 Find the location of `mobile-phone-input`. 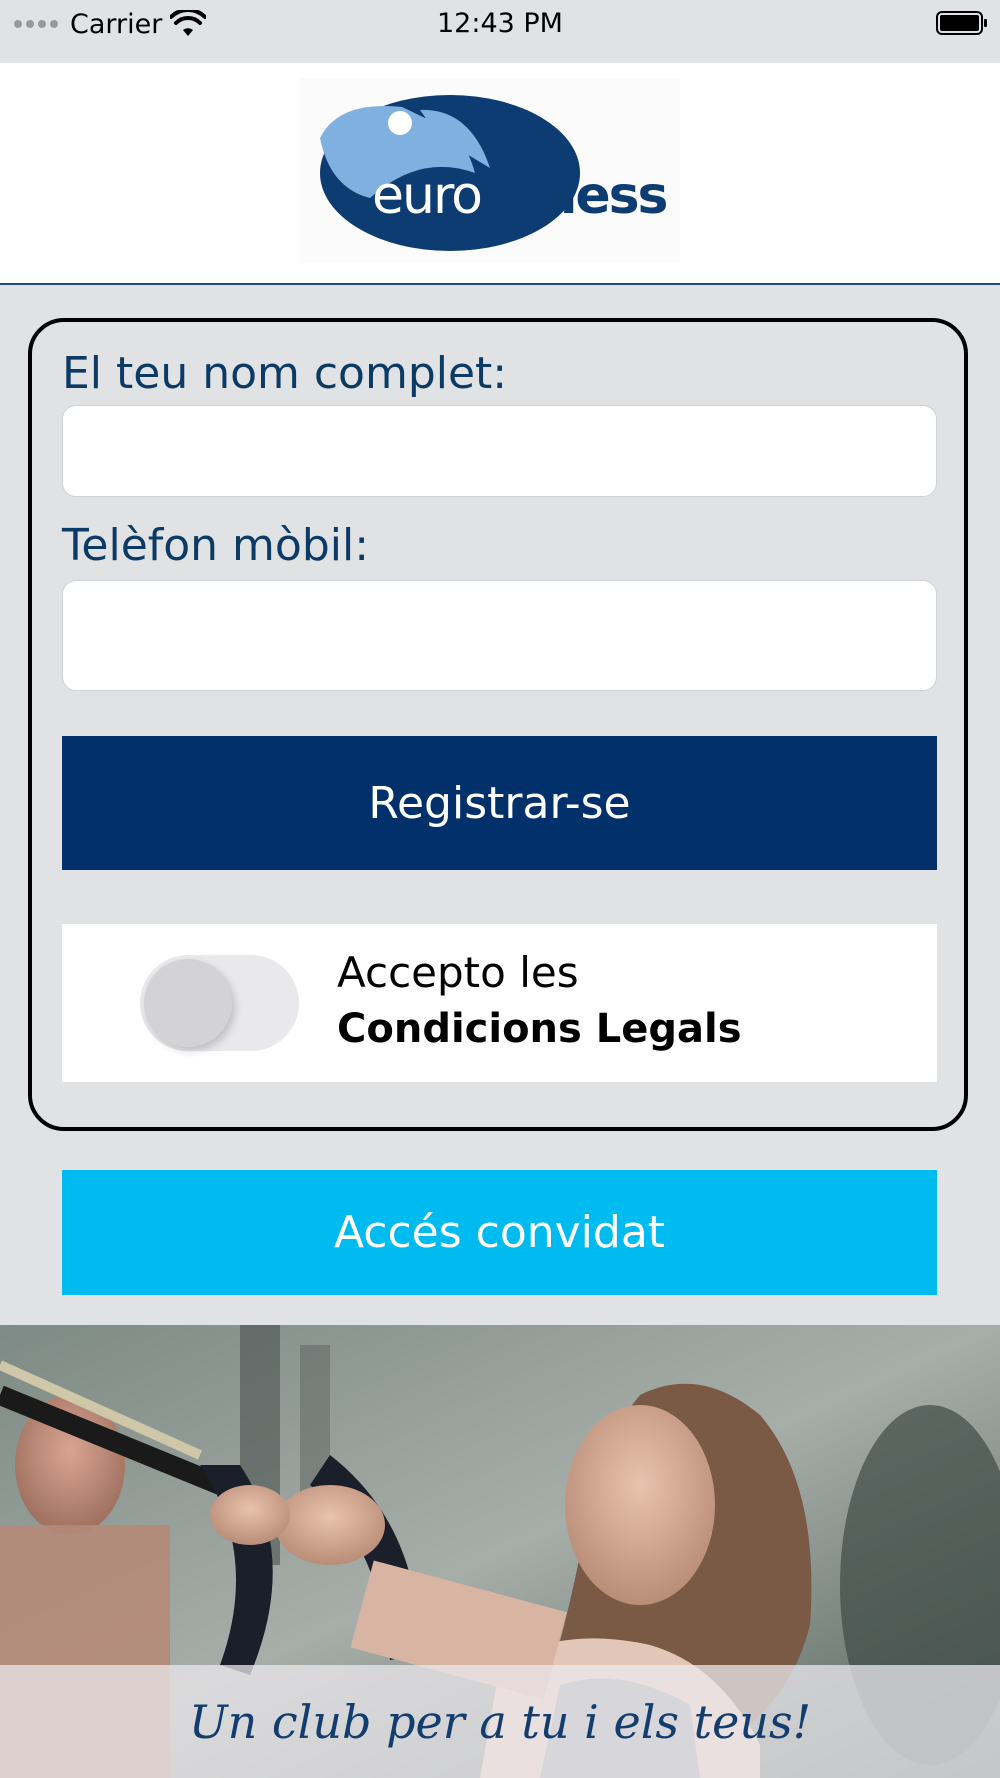

mobile-phone-input is located at coordinates (499, 635).